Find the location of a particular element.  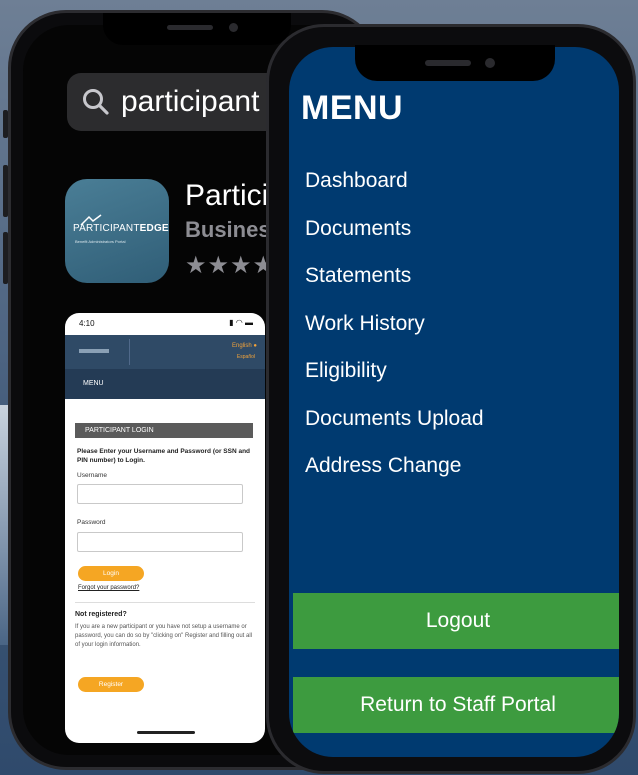

divider is located at coordinates (165, 602).